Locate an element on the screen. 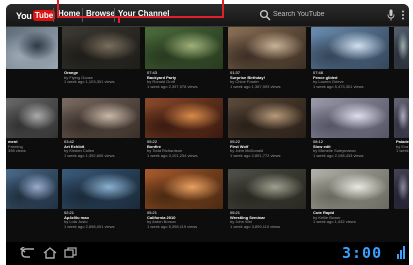 The width and height of the screenshot is (413, 265). search-input is located at coordinates (328, 14).